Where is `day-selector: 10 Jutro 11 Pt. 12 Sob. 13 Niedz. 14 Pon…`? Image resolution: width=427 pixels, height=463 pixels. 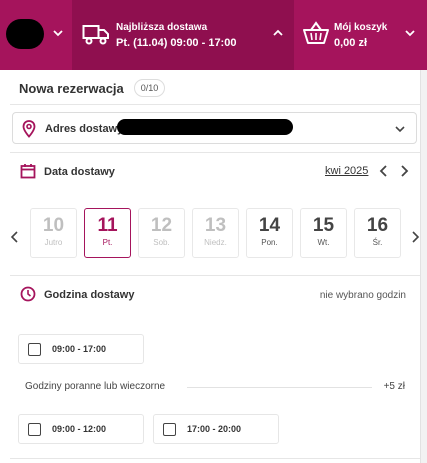 day-selector: 10 Jutro 11 Pt. 12 Sob. 13 Niedz. 14 Pon… is located at coordinates (217, 233).